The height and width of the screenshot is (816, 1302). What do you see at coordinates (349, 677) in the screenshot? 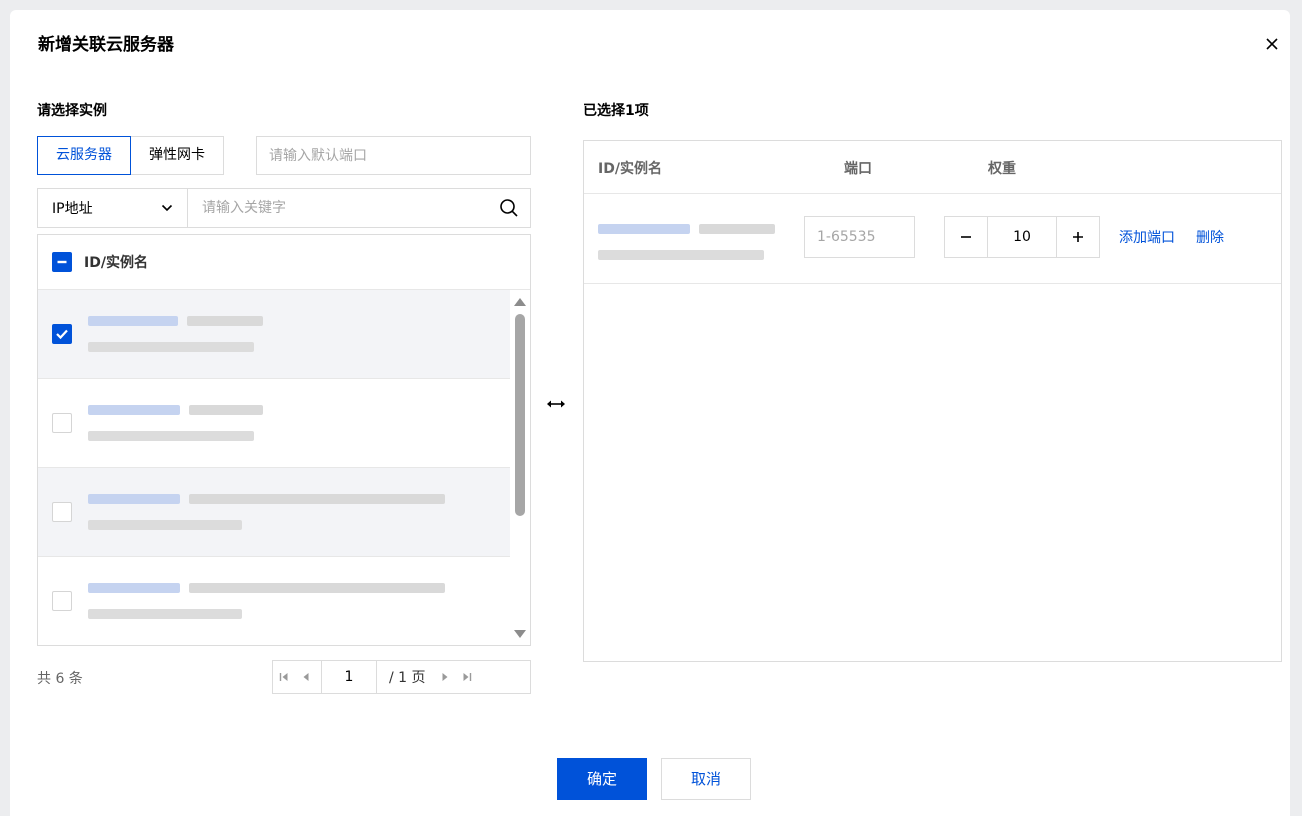
I see `page-number-input: 1` at bounding box center [349, 677].